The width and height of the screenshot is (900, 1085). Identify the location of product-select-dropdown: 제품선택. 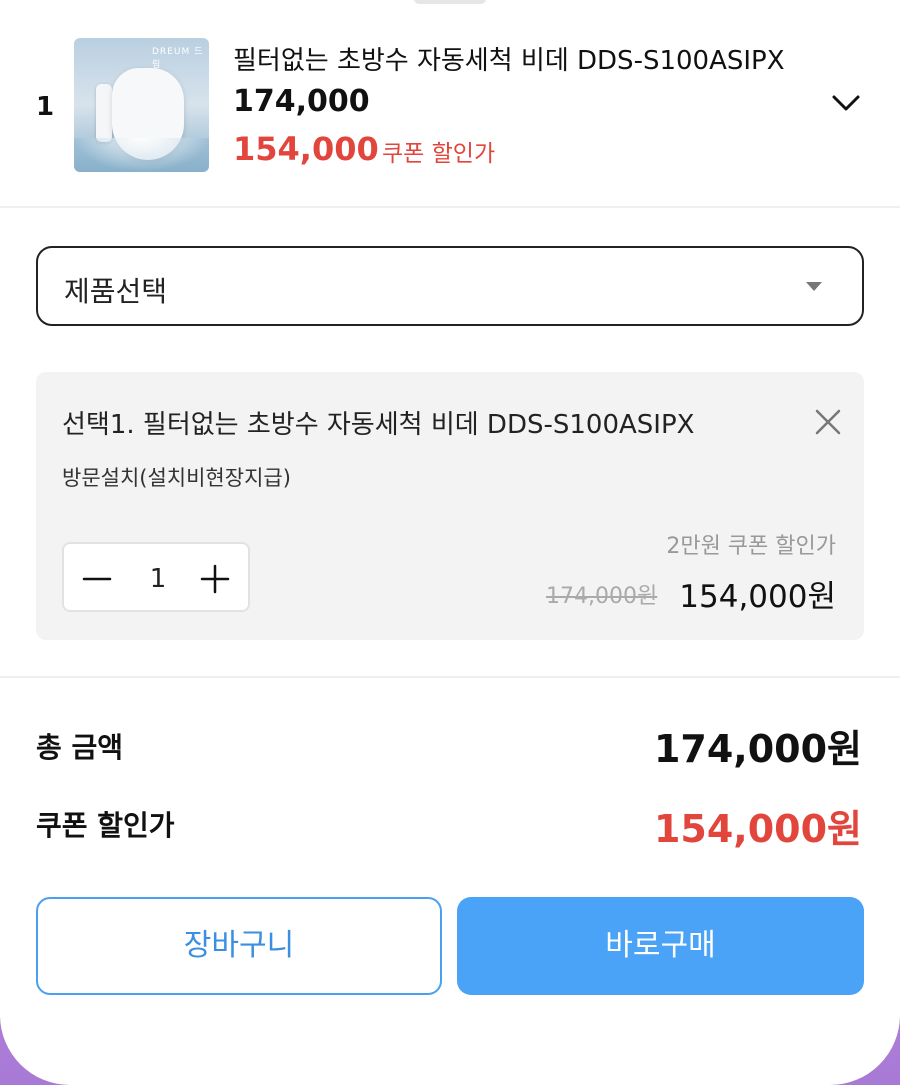
(450, 286).